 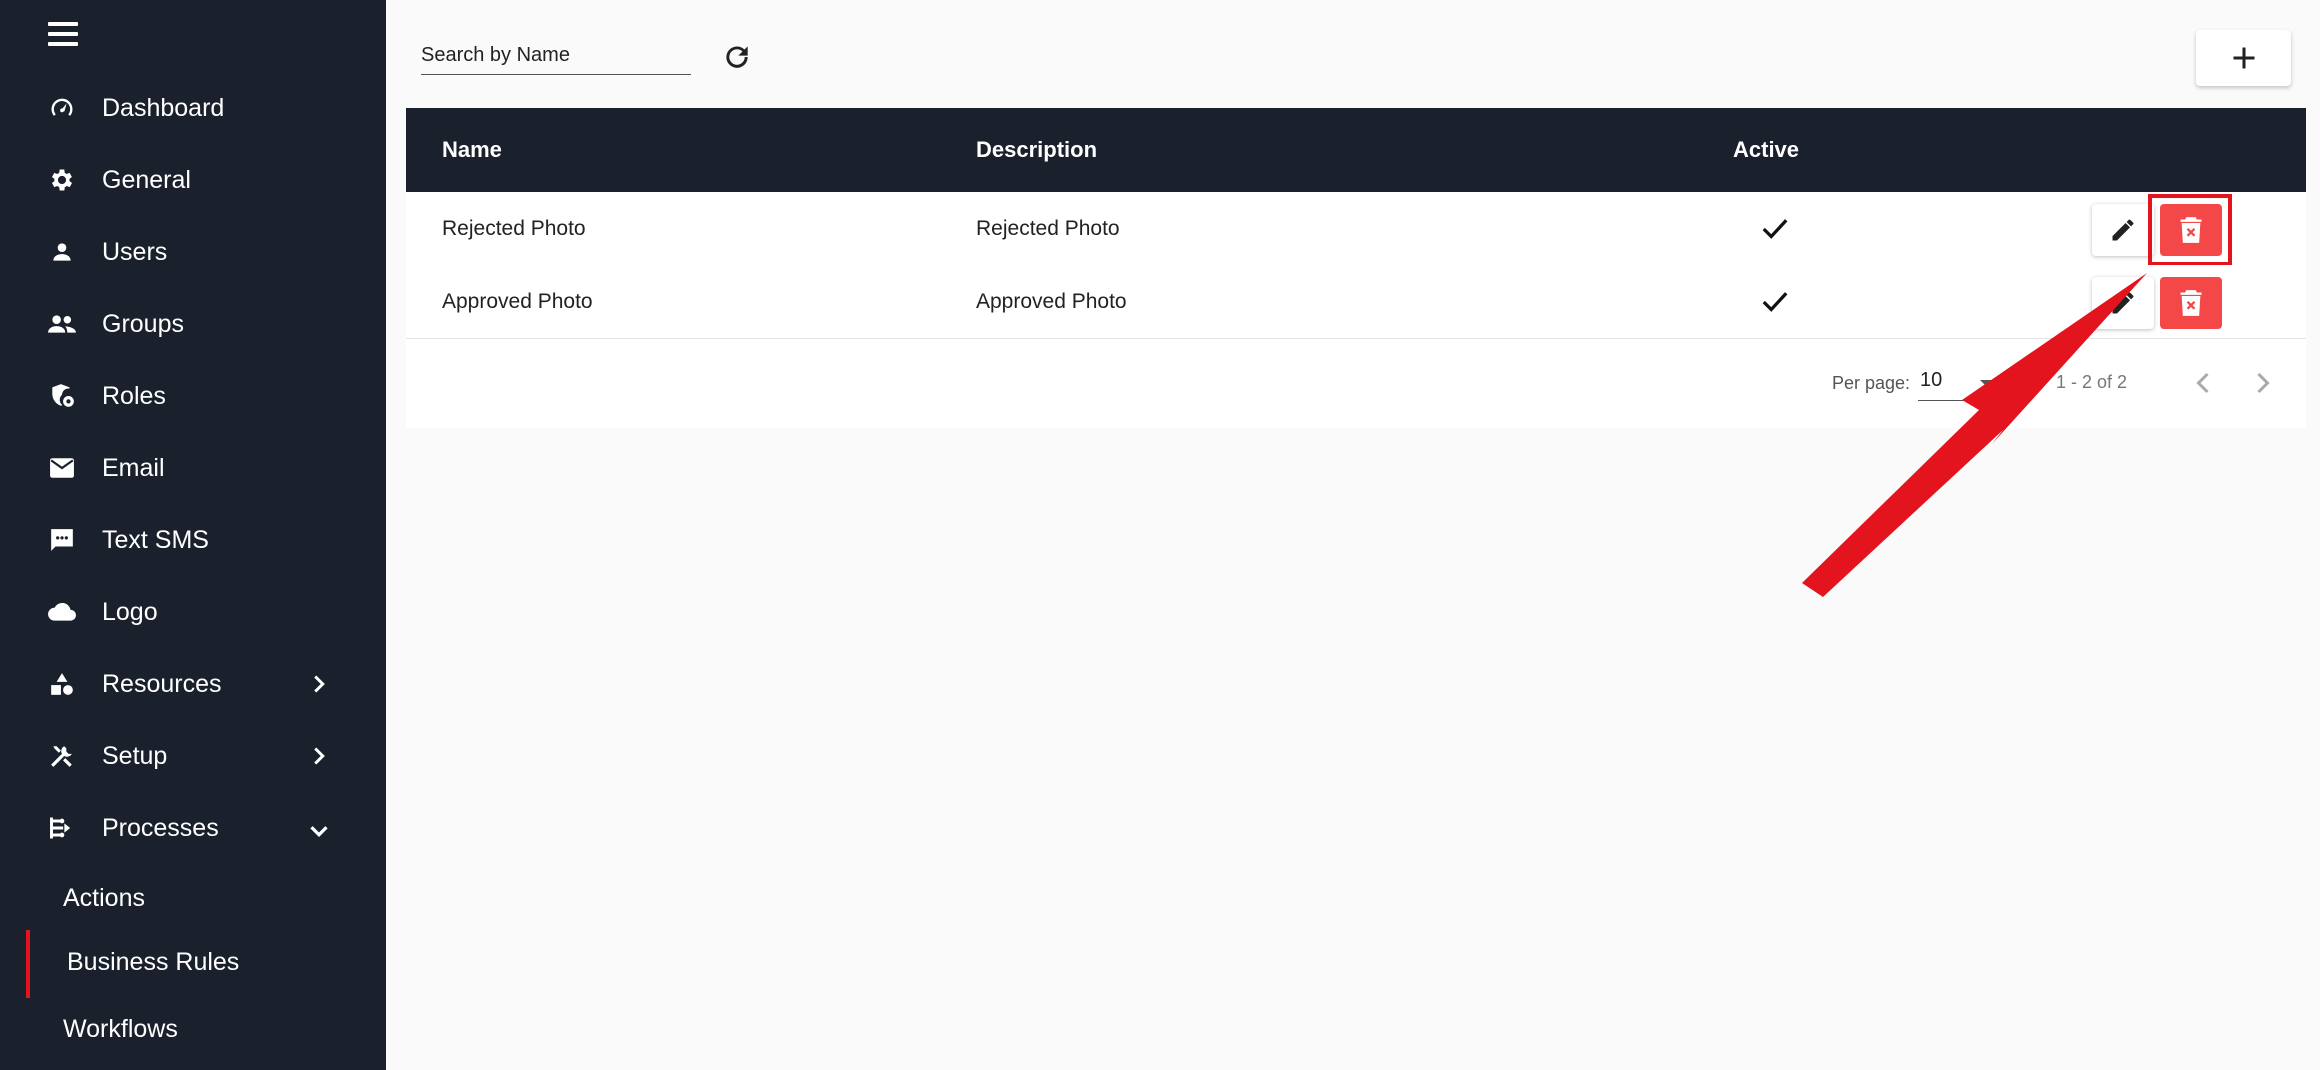 I want to click on sidebar-subitem-label: Workflows, so click(x=120, y=1028).